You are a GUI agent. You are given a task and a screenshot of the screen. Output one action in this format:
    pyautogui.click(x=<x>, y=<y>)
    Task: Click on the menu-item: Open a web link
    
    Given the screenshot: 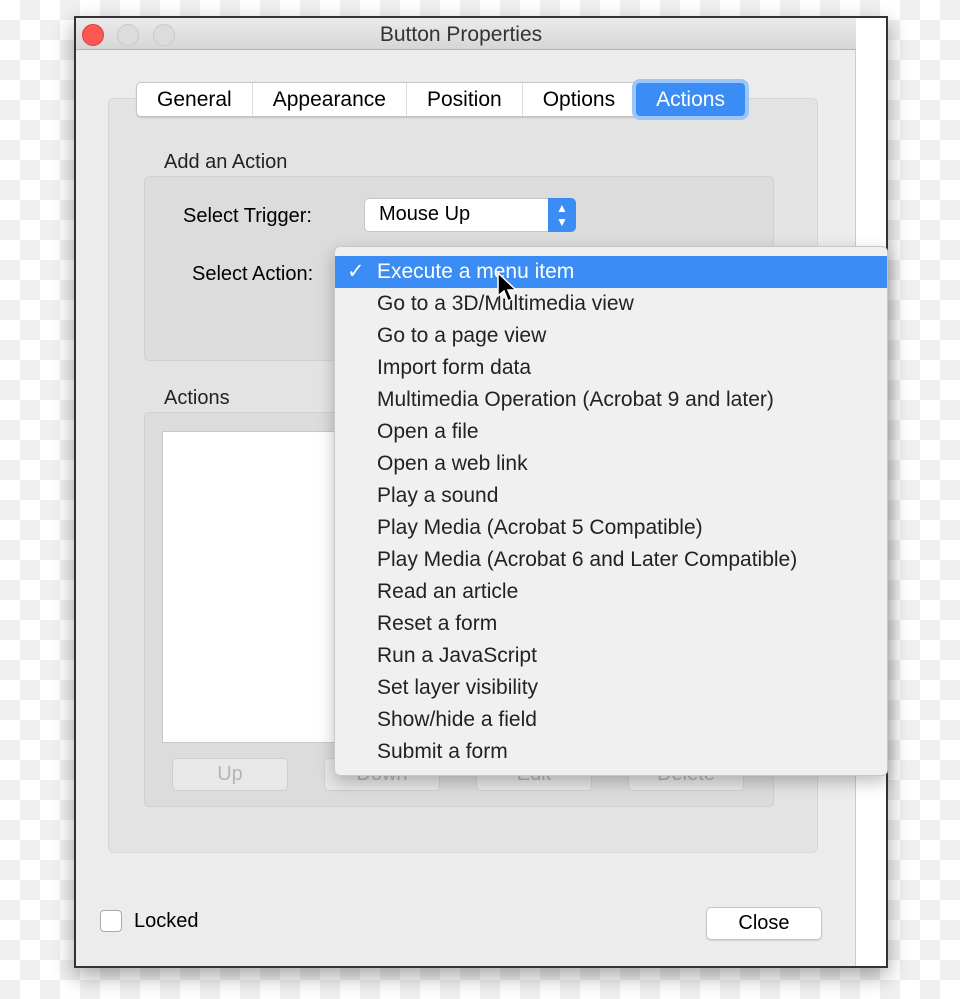 What is the action you would take?
    pyautogui.click(x=611, y=464)
    